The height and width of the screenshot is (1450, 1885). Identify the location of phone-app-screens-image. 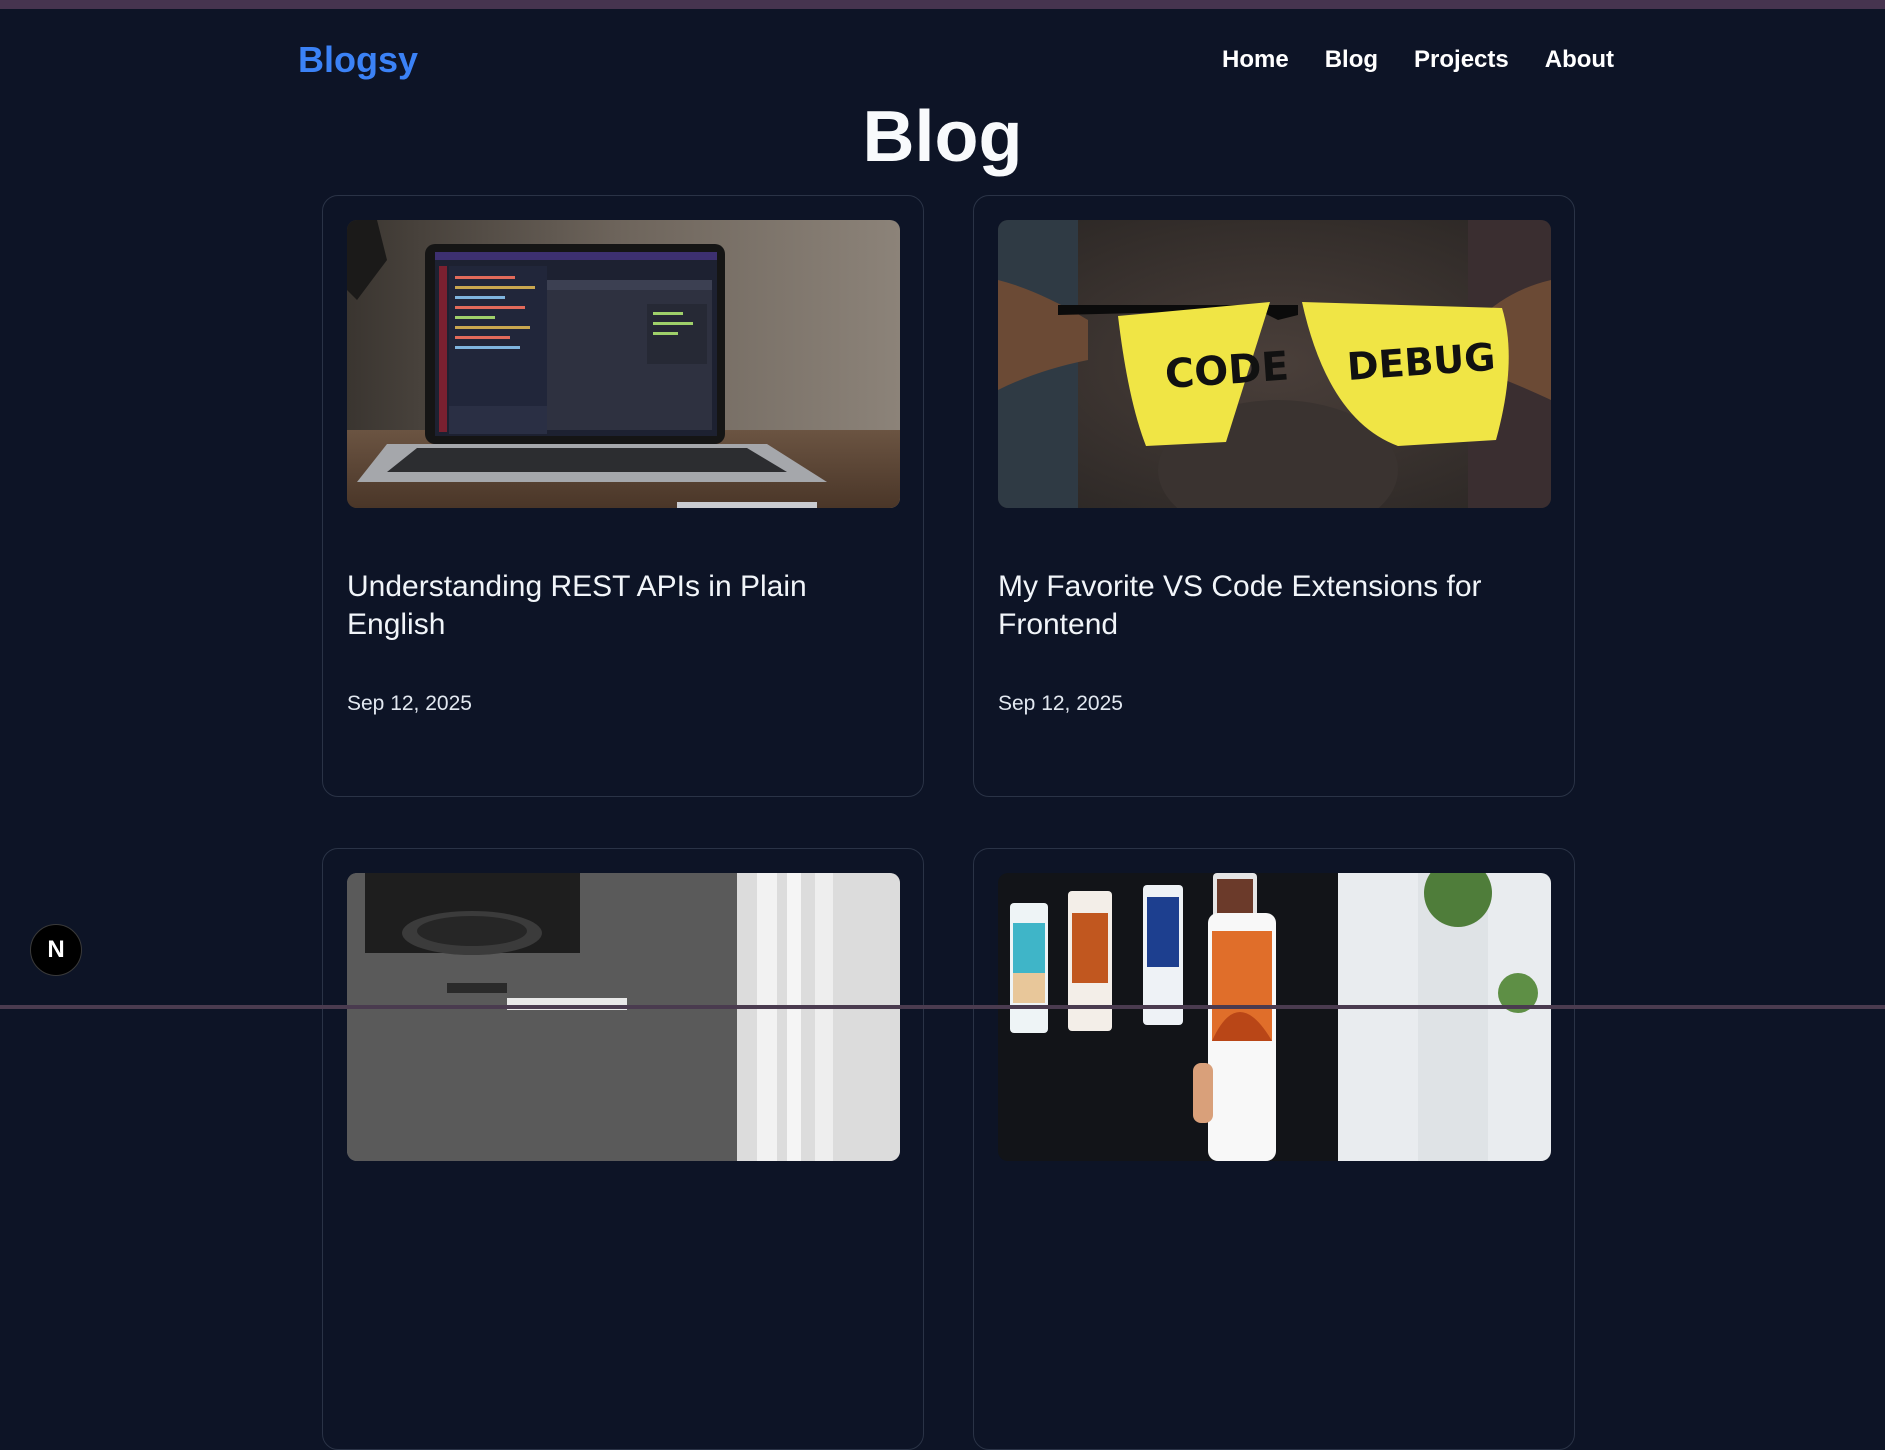
(1274, 1017).